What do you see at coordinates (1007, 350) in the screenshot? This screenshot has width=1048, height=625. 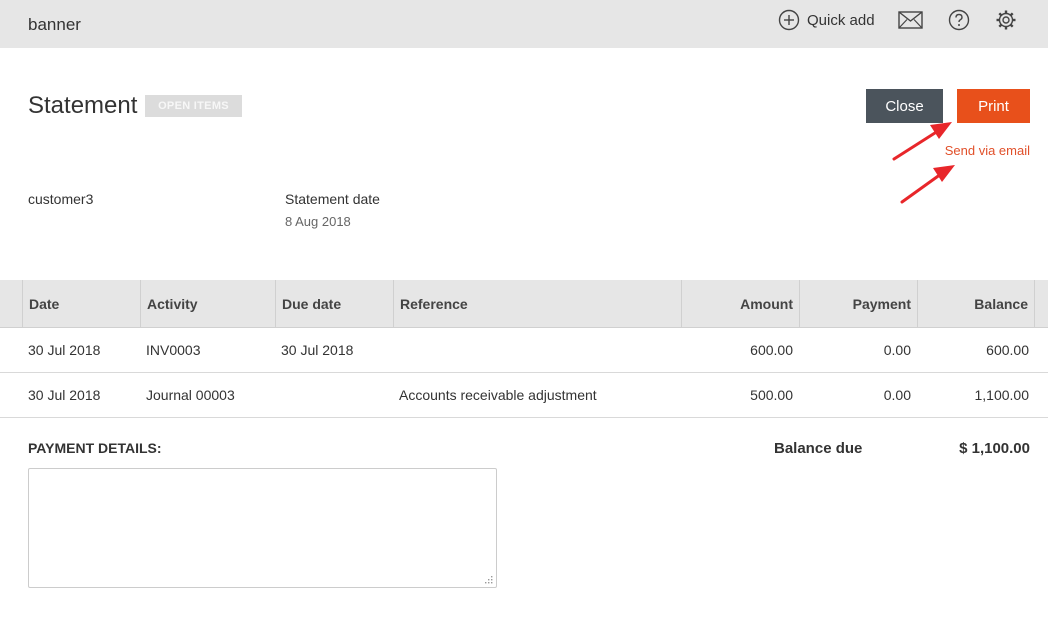 I see `cell-balance: 600.00` at bounding box center [1007, 350].